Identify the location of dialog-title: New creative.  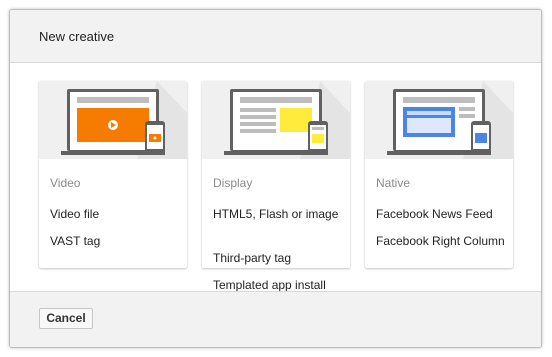
(77, 36).